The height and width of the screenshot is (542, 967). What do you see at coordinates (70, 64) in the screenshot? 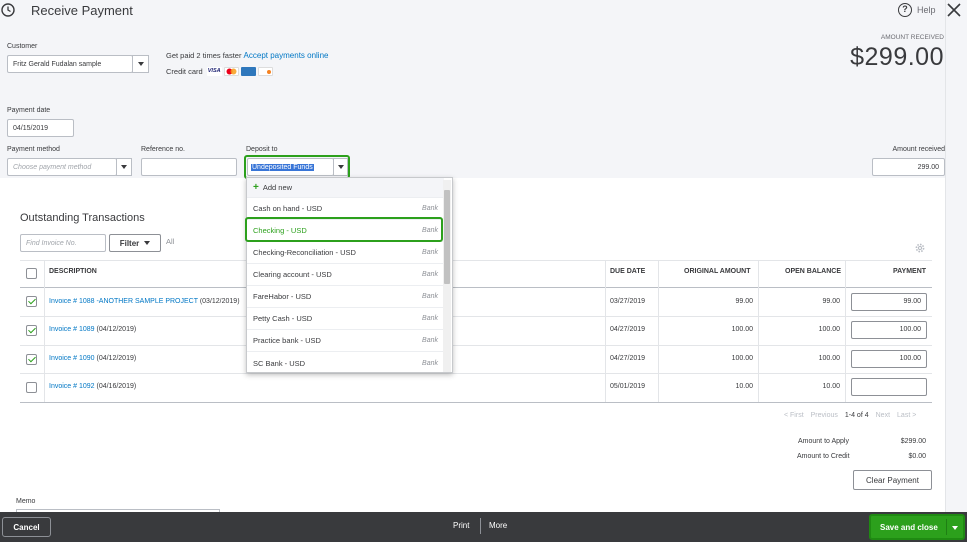
I see `customer-select: Fritz Gerald Fudalan sample` at bounding box center [70, 64].